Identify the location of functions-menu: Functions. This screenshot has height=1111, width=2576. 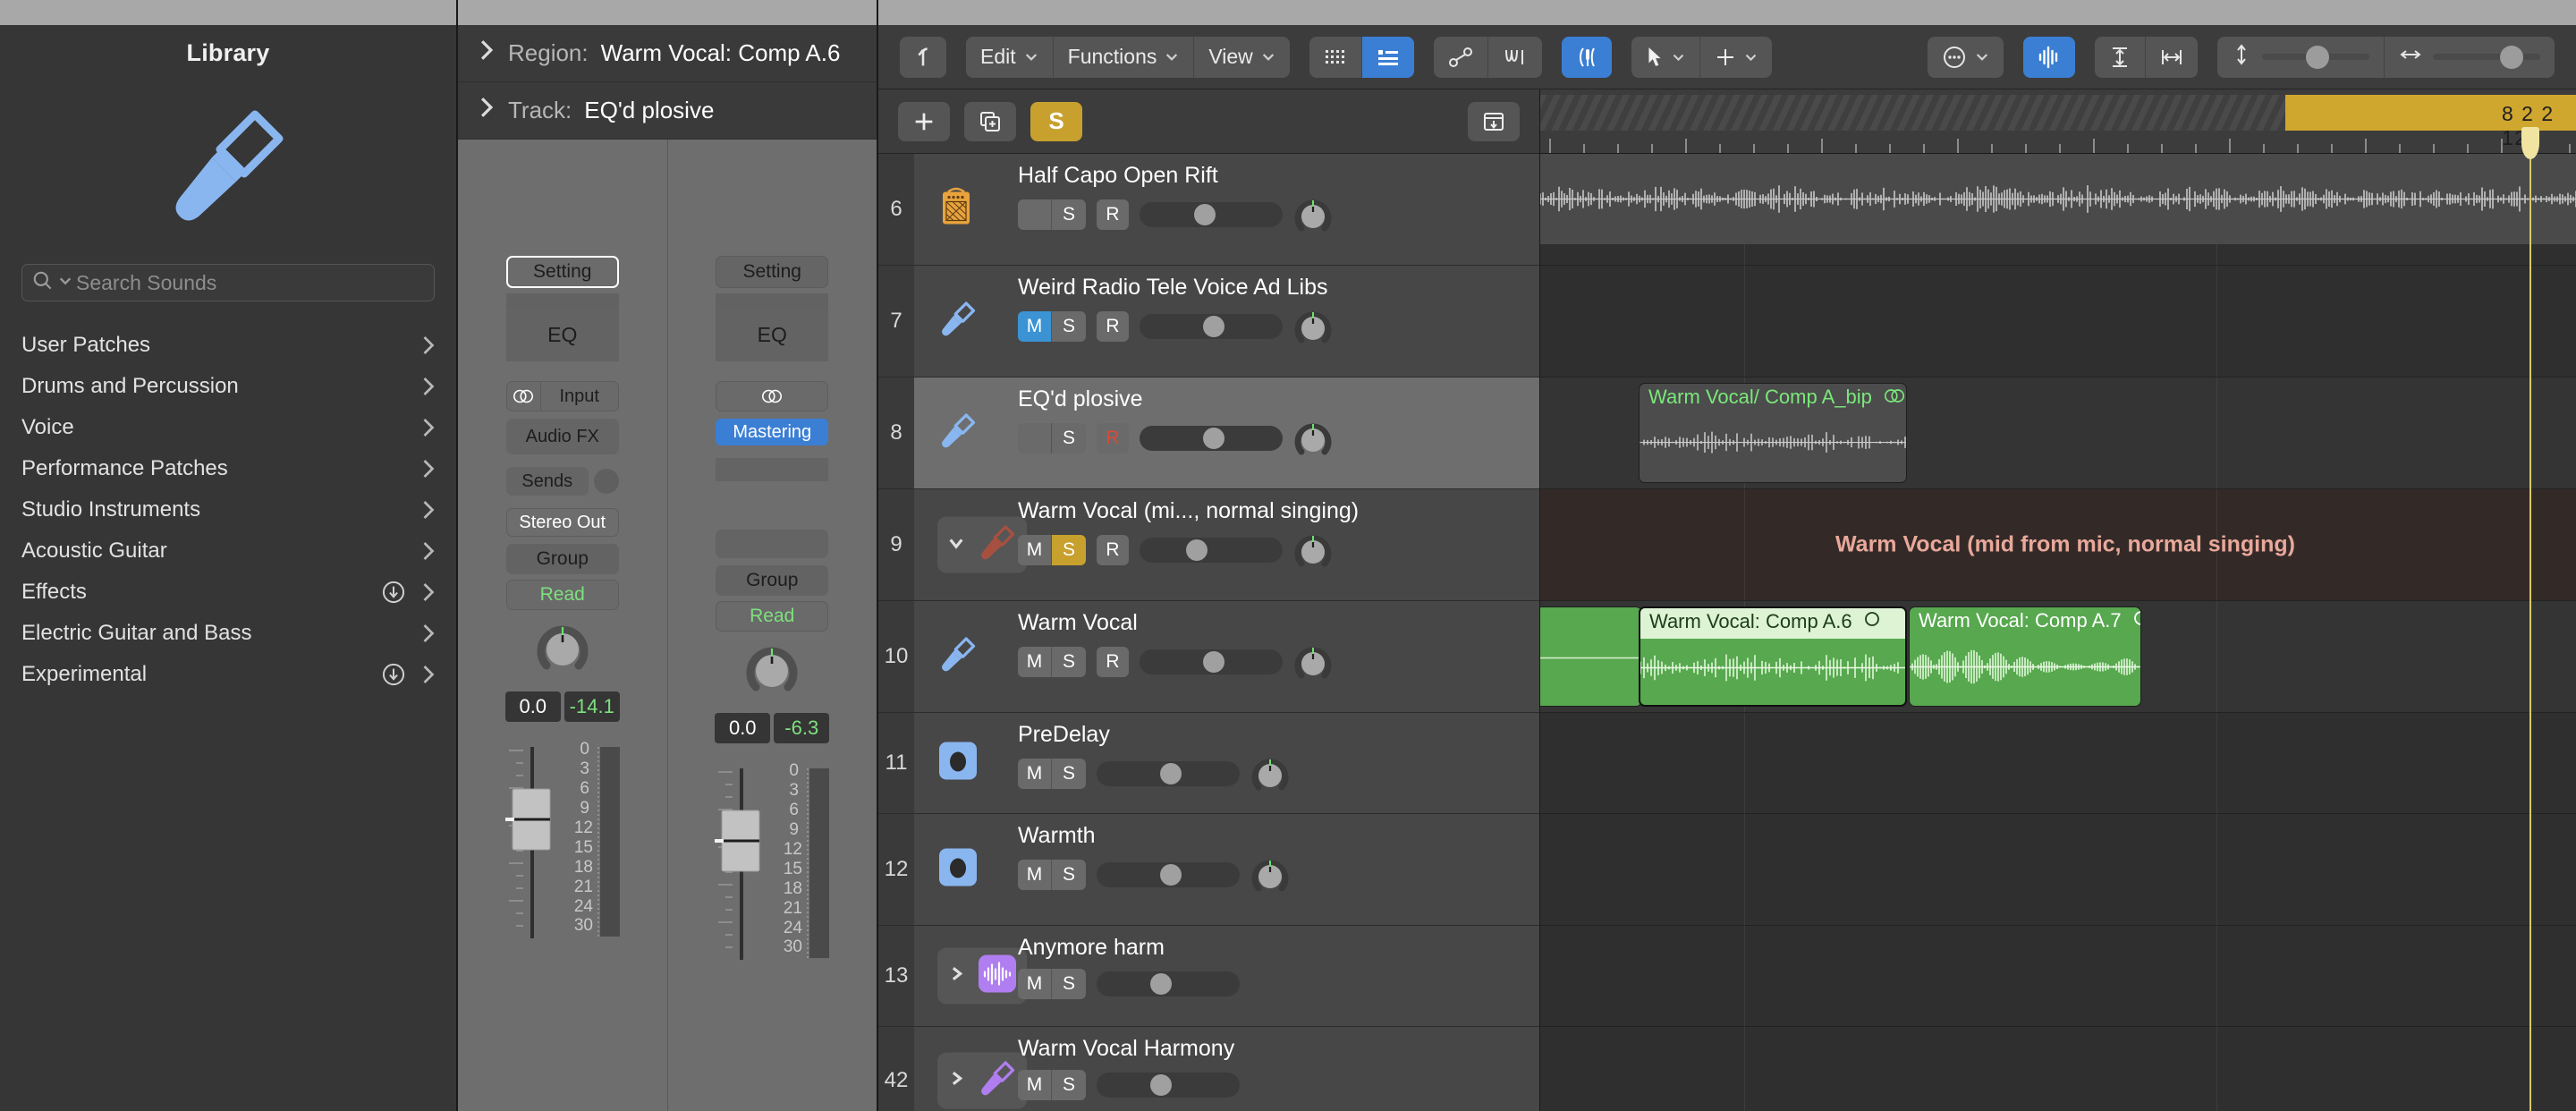
(1124, 57).